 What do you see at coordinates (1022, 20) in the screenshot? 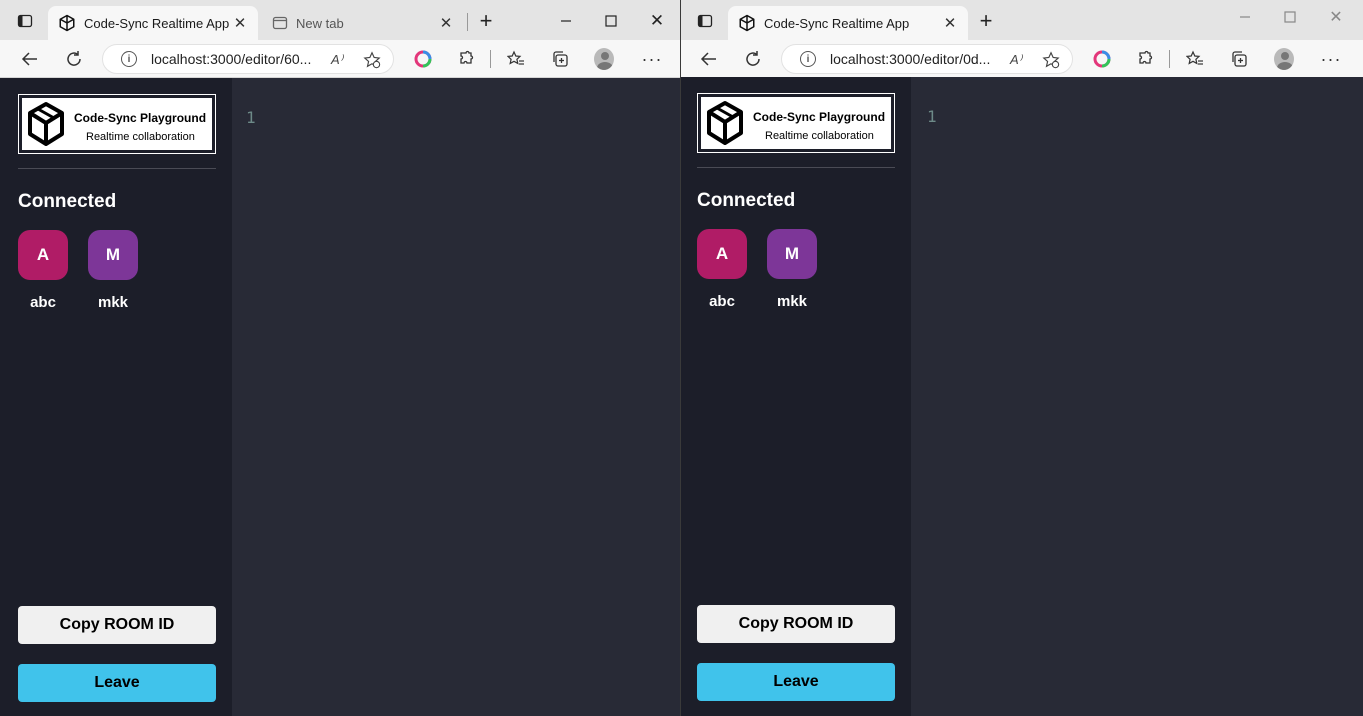
I see `tab-strip: Code-Sync Realtime App ✕ + ✕` at bounding box center [1022, 20].